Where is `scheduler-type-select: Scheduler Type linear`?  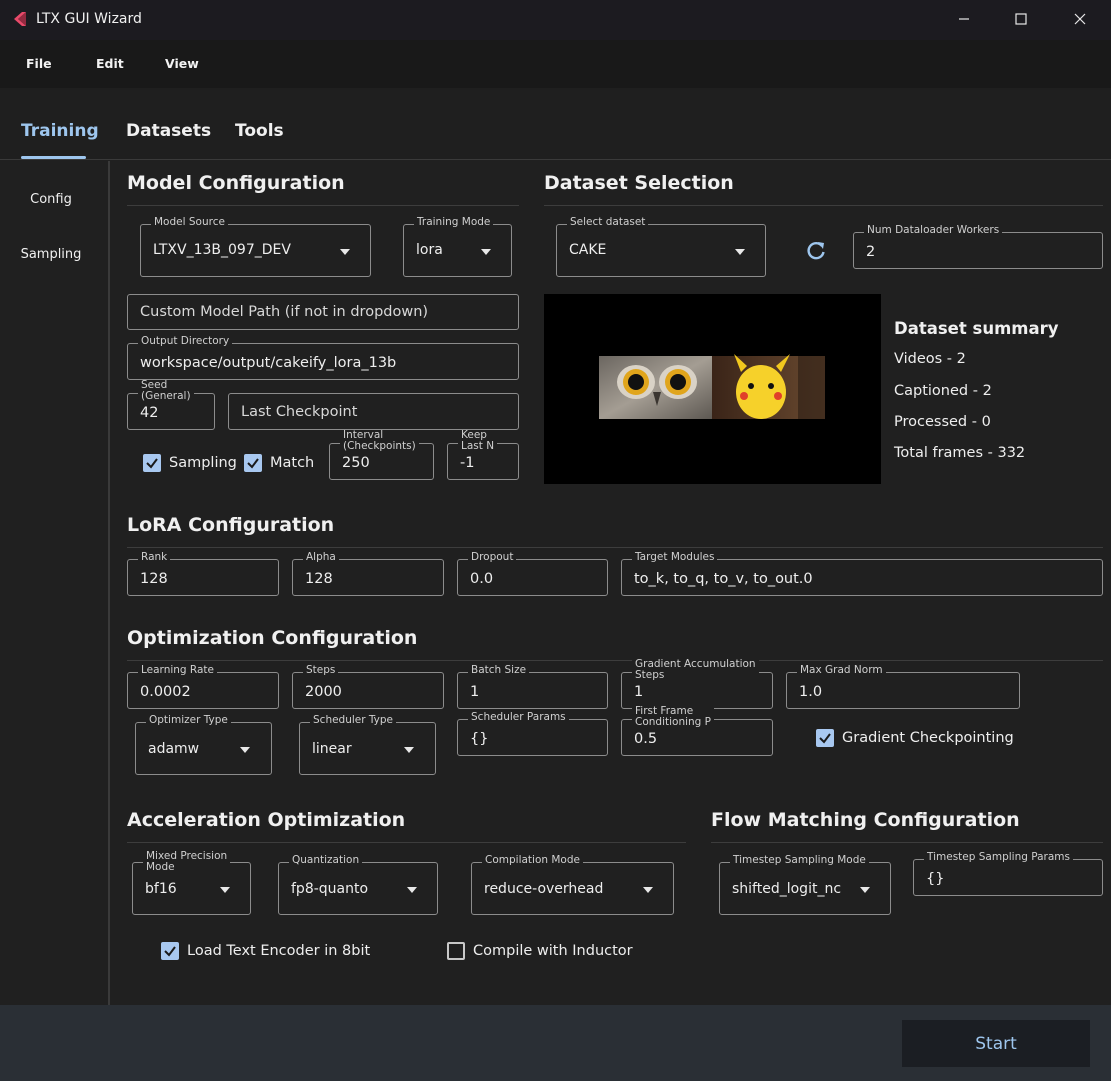
scheduler-type-select: Scheduler Type linear is located at coordinates (367, 745).